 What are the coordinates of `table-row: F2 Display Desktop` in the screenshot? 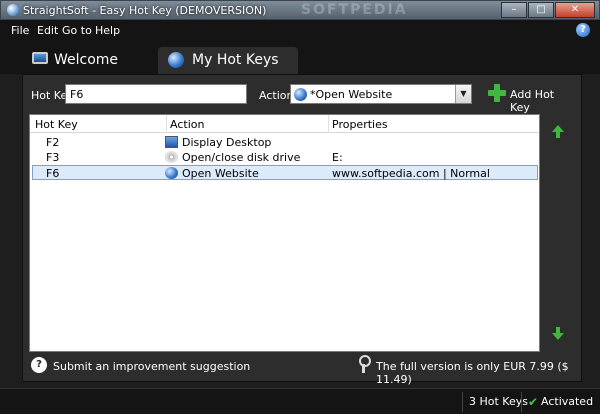 It's located at (285, 142).